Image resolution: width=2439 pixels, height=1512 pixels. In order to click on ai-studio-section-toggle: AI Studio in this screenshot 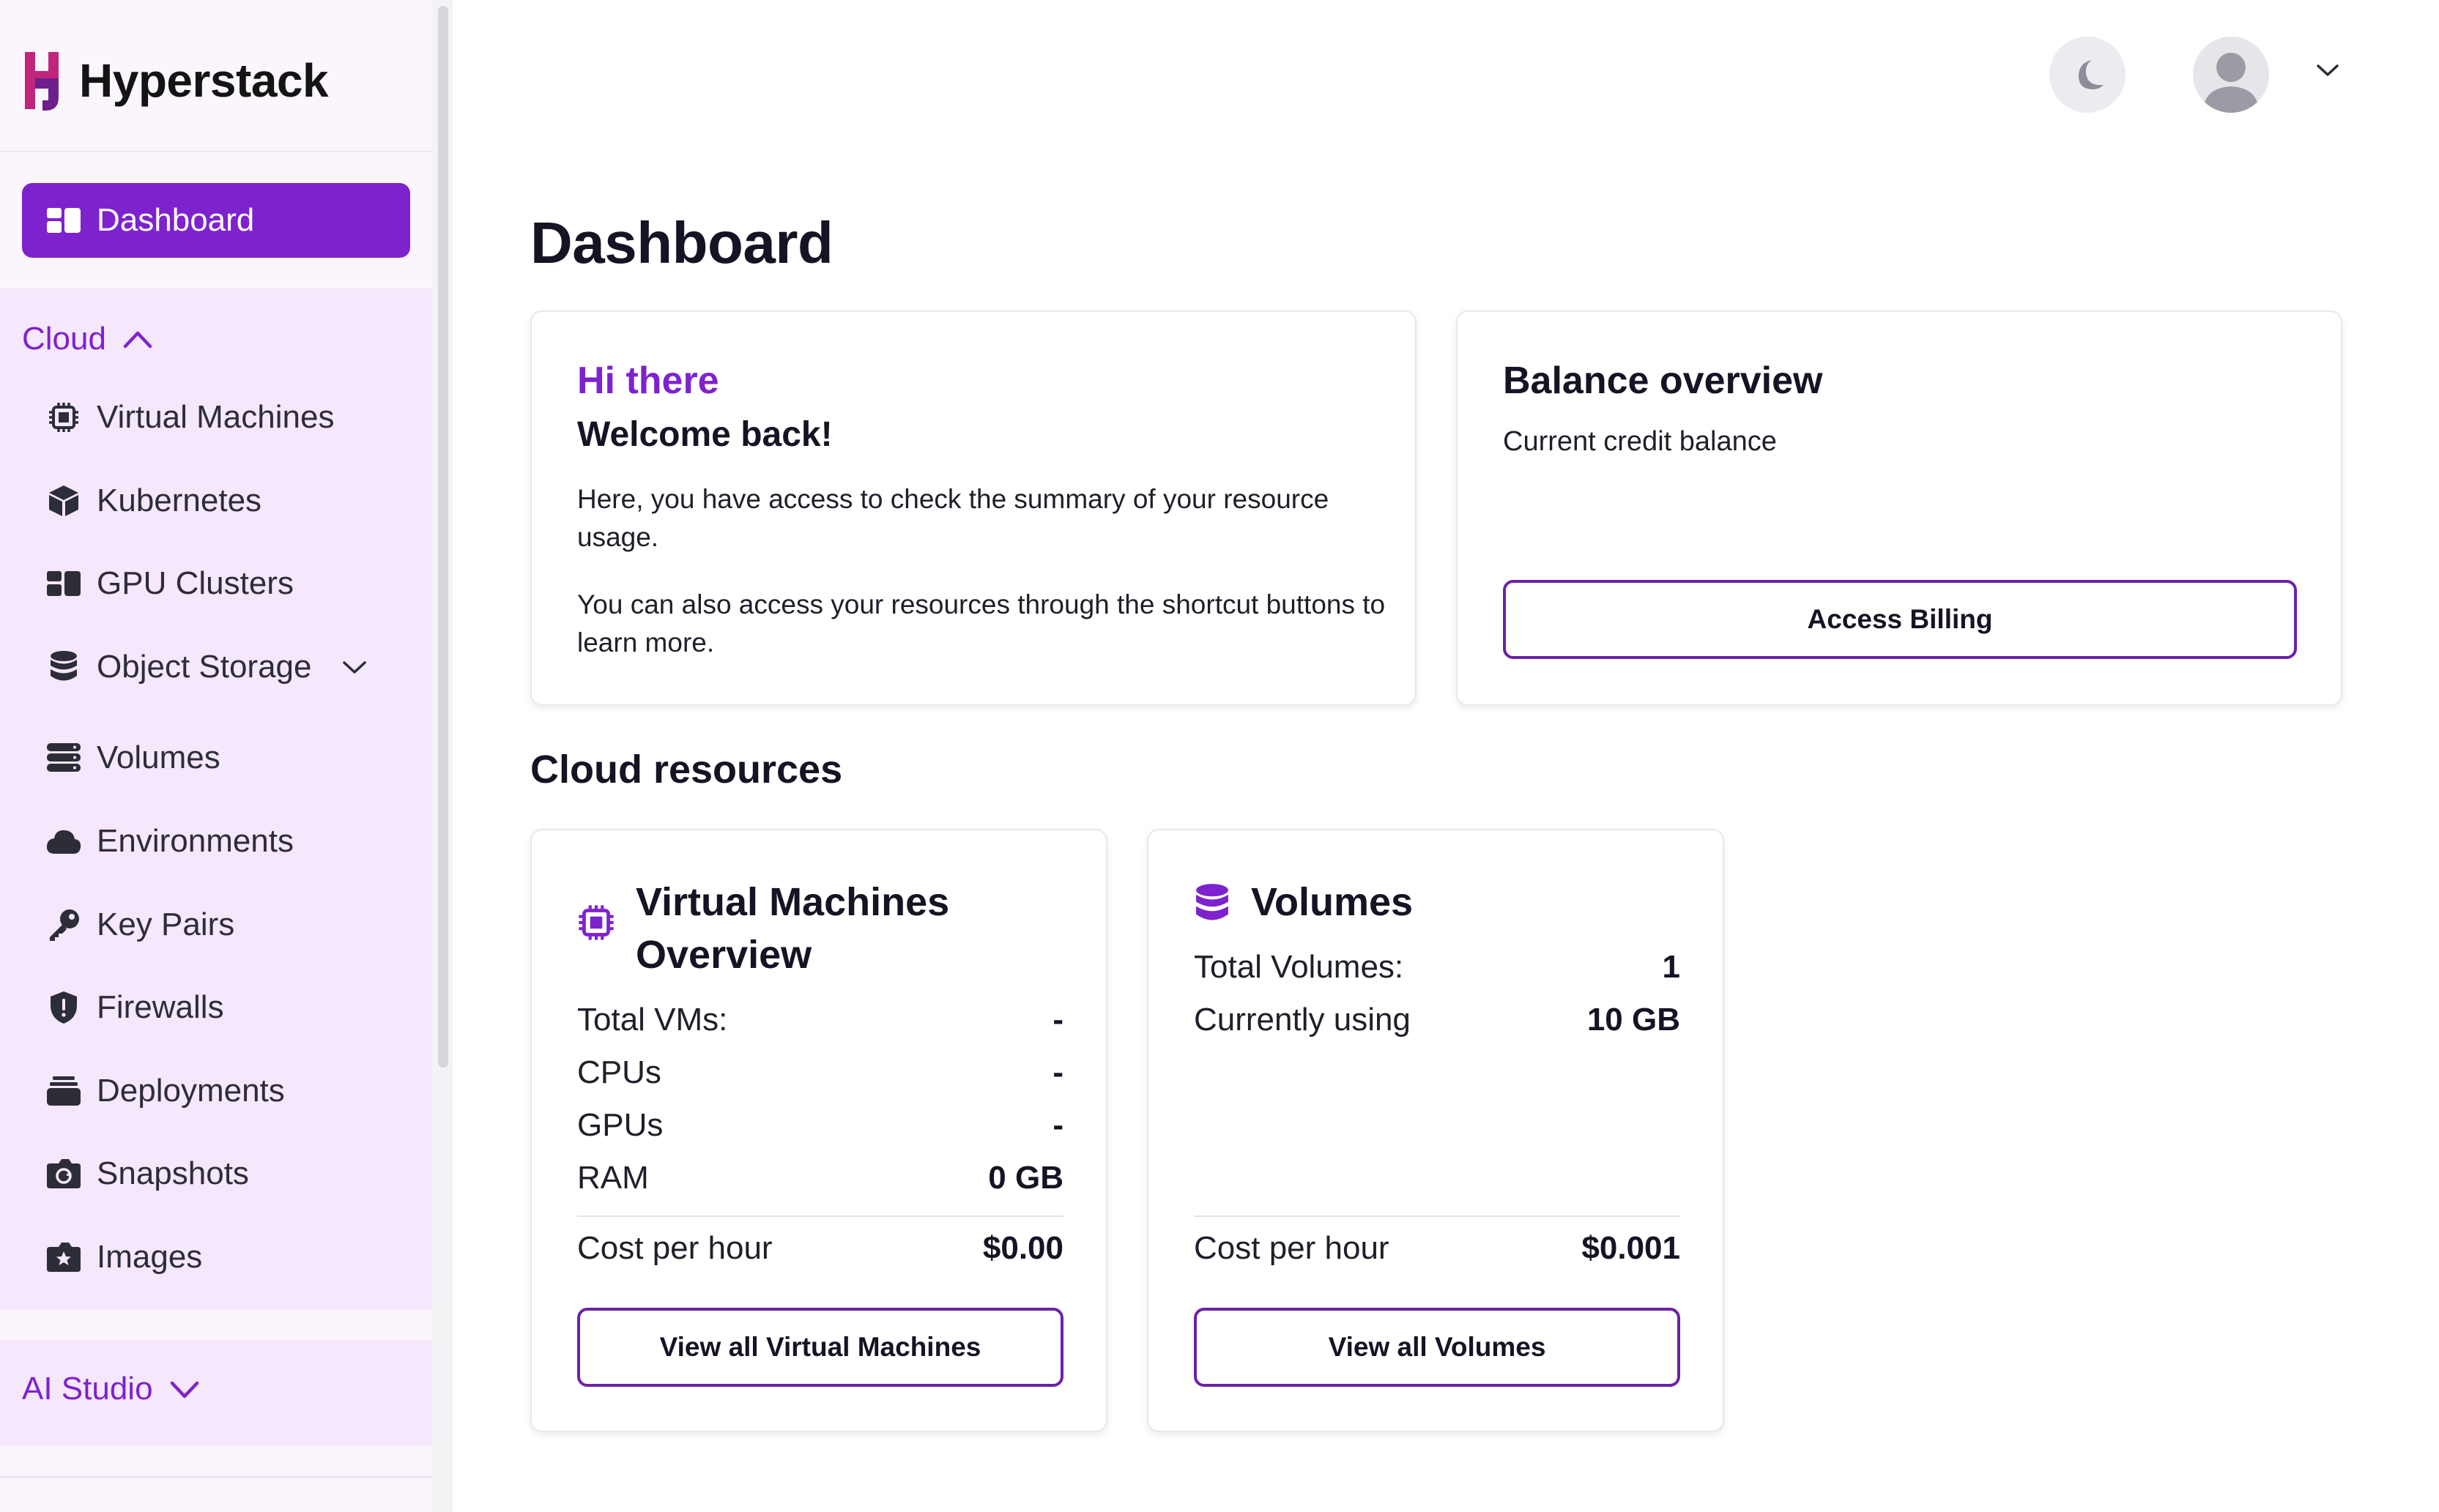, I will do `click(111, 1389)`.